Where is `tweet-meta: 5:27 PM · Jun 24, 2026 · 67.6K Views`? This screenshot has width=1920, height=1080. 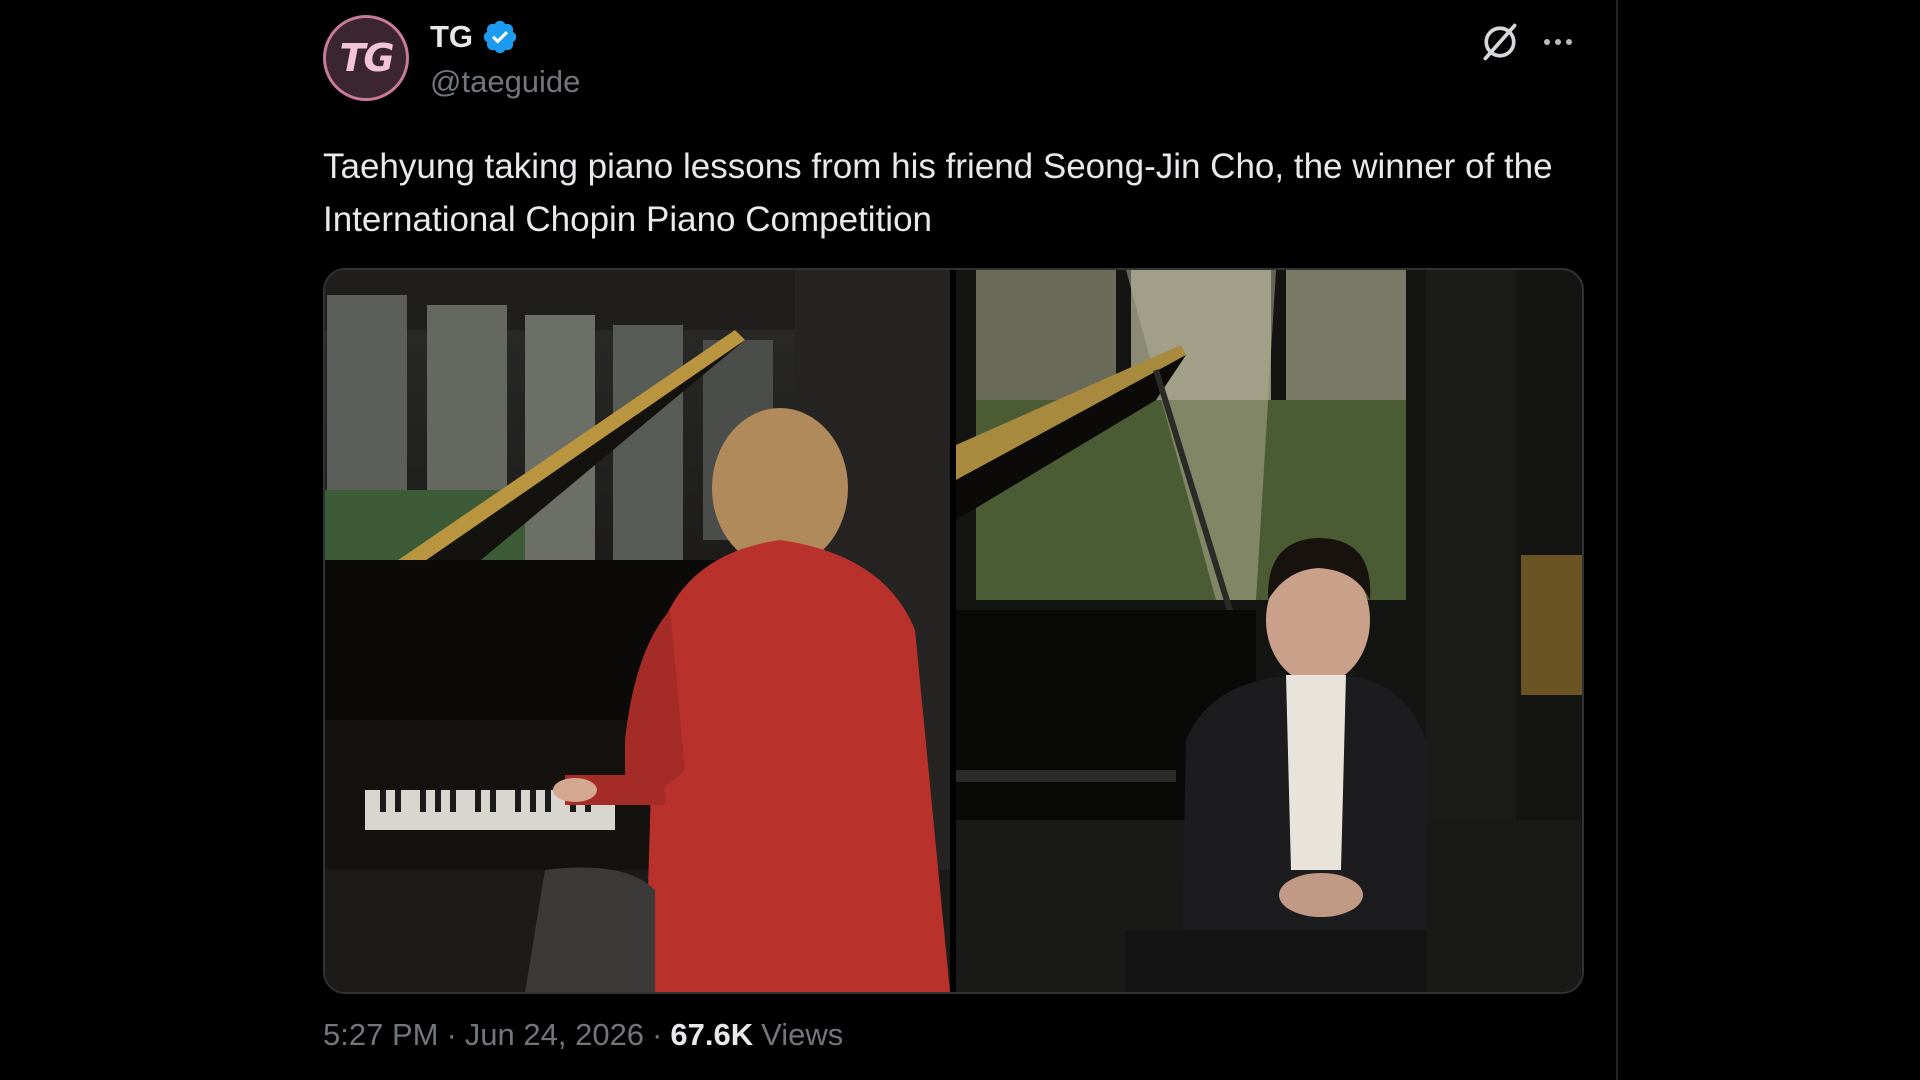 tweet-meta: 5:27 PM · Jun 24, 2026 · 67.6K Views is located at coordinates (583, 1035).